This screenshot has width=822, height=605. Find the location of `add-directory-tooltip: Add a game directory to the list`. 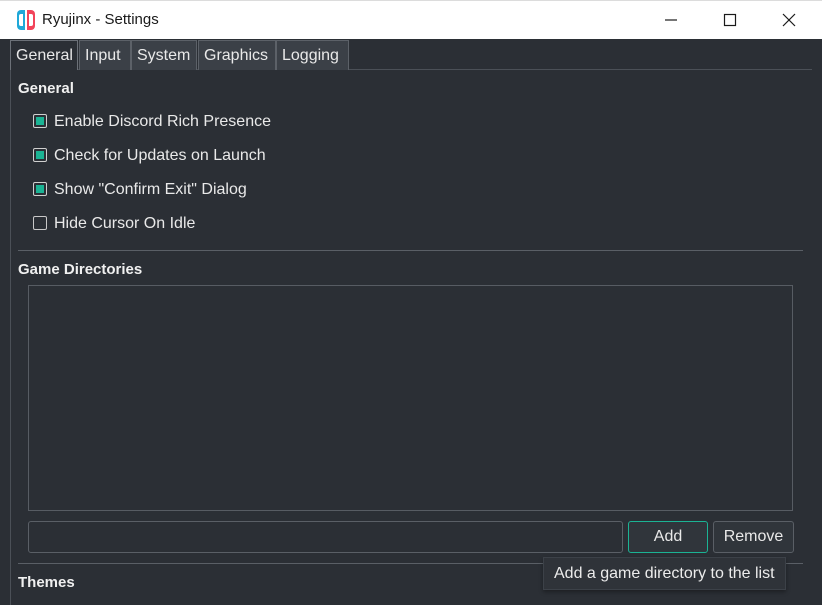

add-directory-tooltip: Add a game directory to the list is located at coordinates (664, 573).